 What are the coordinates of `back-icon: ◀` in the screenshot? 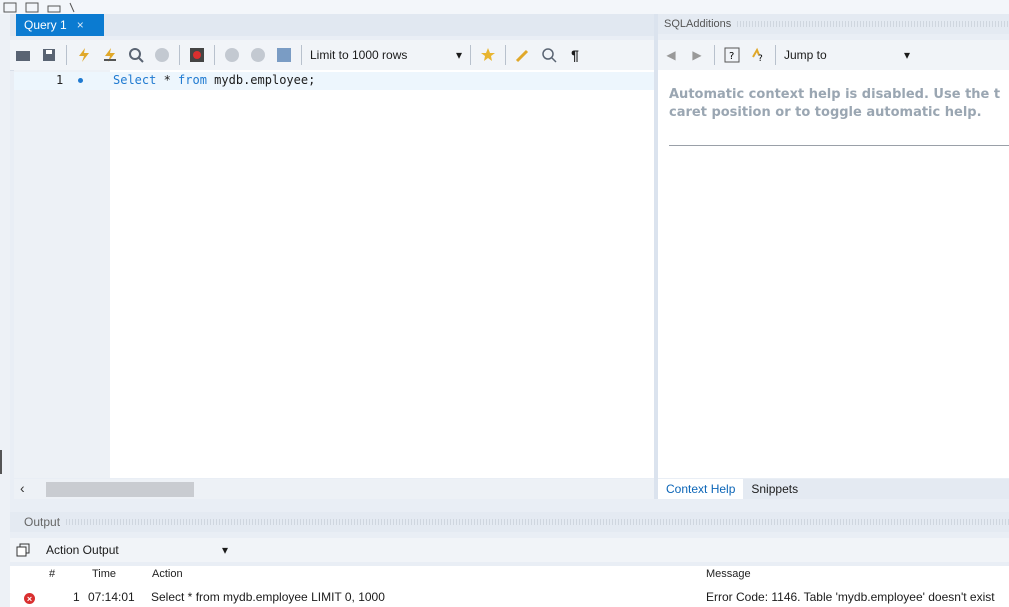 It's located at (671, 55).